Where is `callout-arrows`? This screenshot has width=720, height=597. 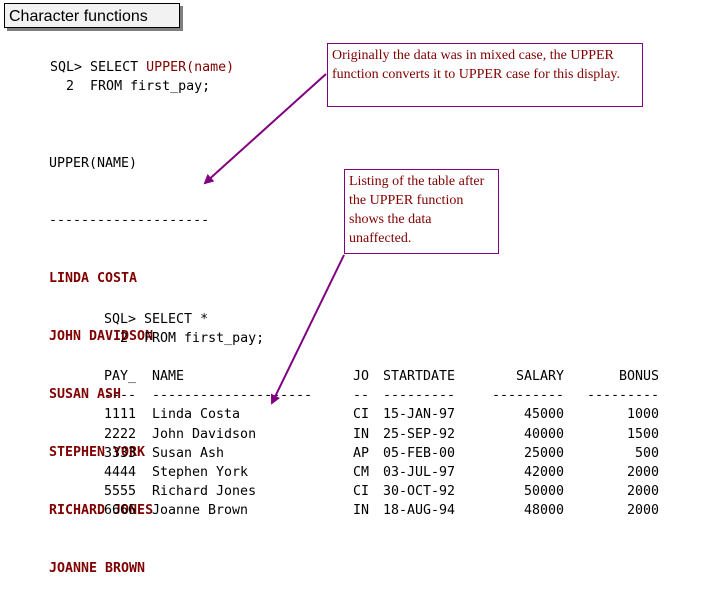
callout-arrows is located at coordinates (274, 239).